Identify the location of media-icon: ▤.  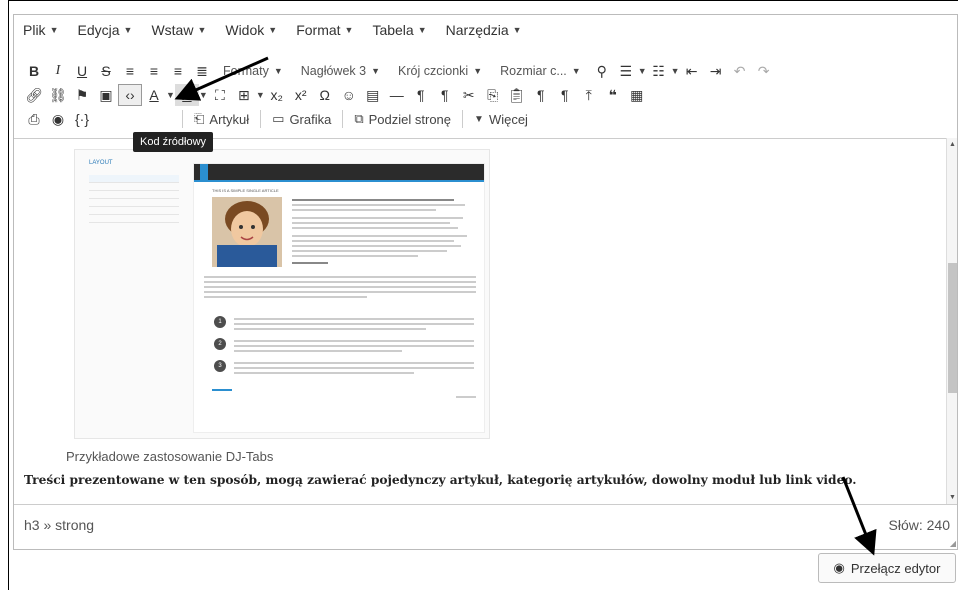
(373, 95).